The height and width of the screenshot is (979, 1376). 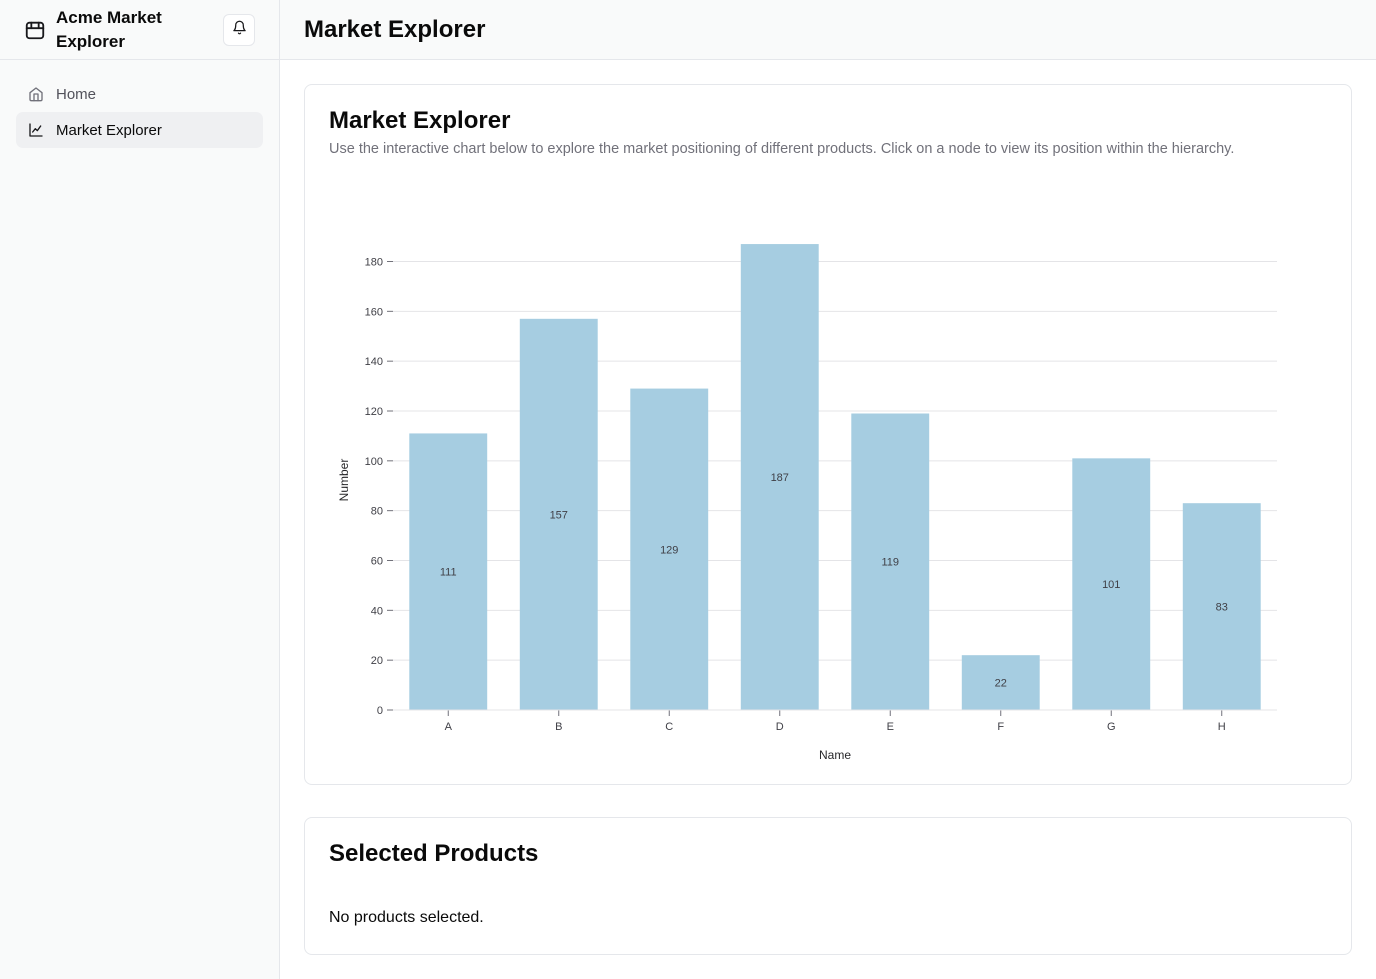 I want to click on bar-value-label: 129, so click(x=669, y=550).